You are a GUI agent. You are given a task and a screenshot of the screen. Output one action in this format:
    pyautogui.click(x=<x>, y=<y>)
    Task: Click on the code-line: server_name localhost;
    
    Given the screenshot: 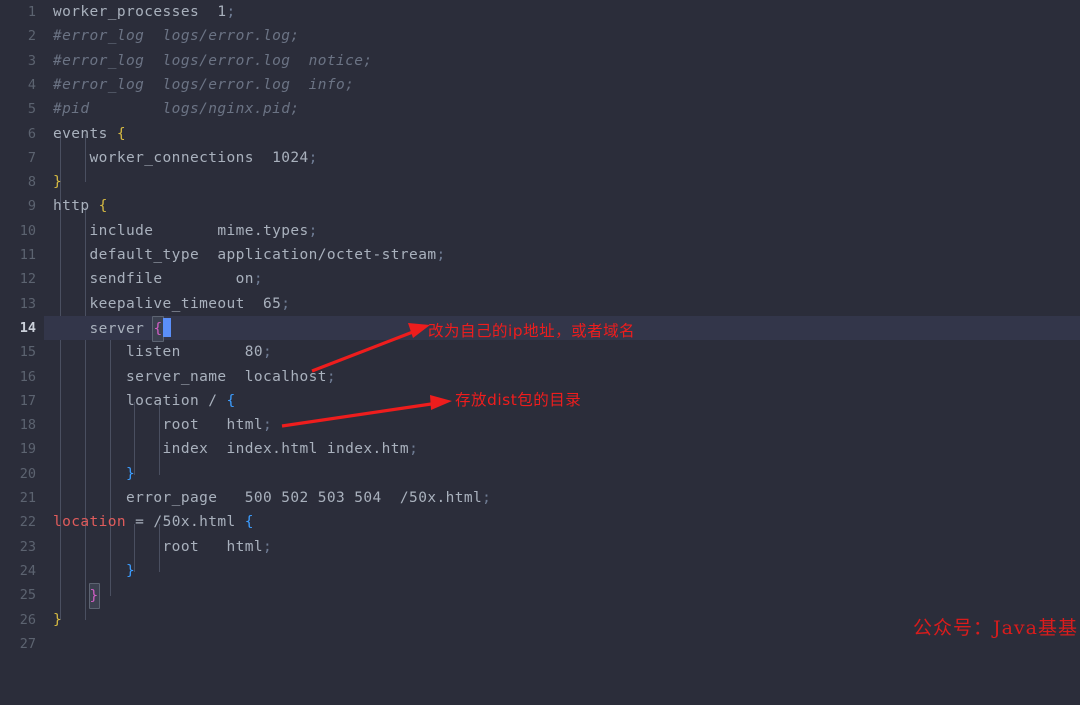 What is the action you would take?
    pyautogui.click(x=540, y=377)
    